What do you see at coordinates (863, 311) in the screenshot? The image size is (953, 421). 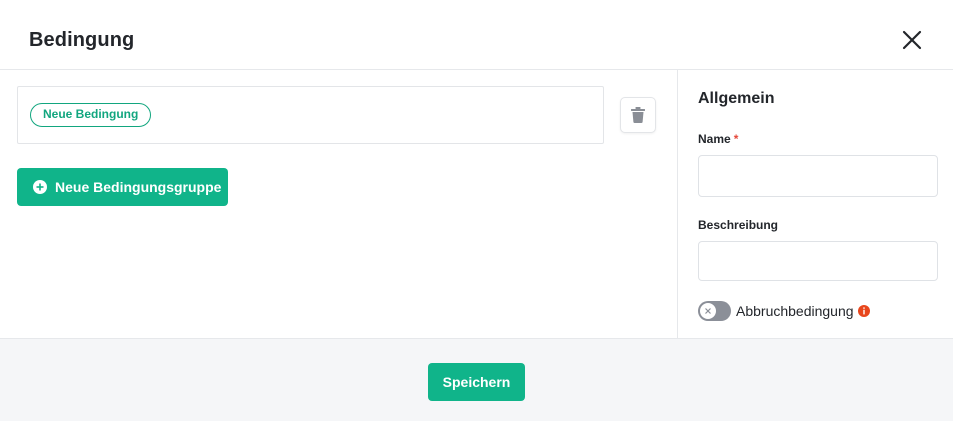 I see `info-icon` at bounding box center [863, 311].